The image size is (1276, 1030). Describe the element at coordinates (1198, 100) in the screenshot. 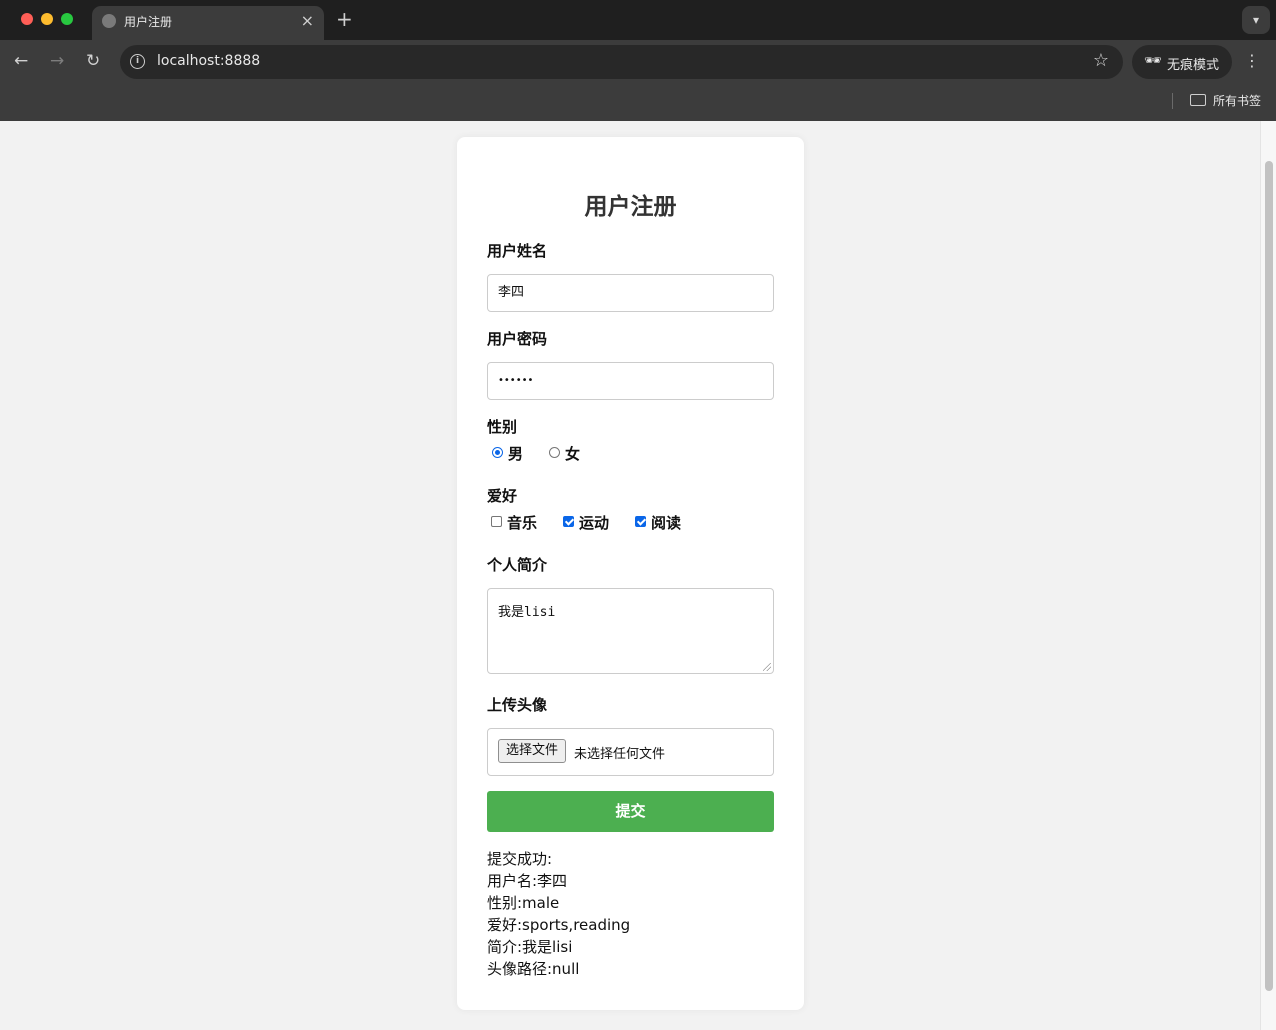

I see `folder-icon` at that location.